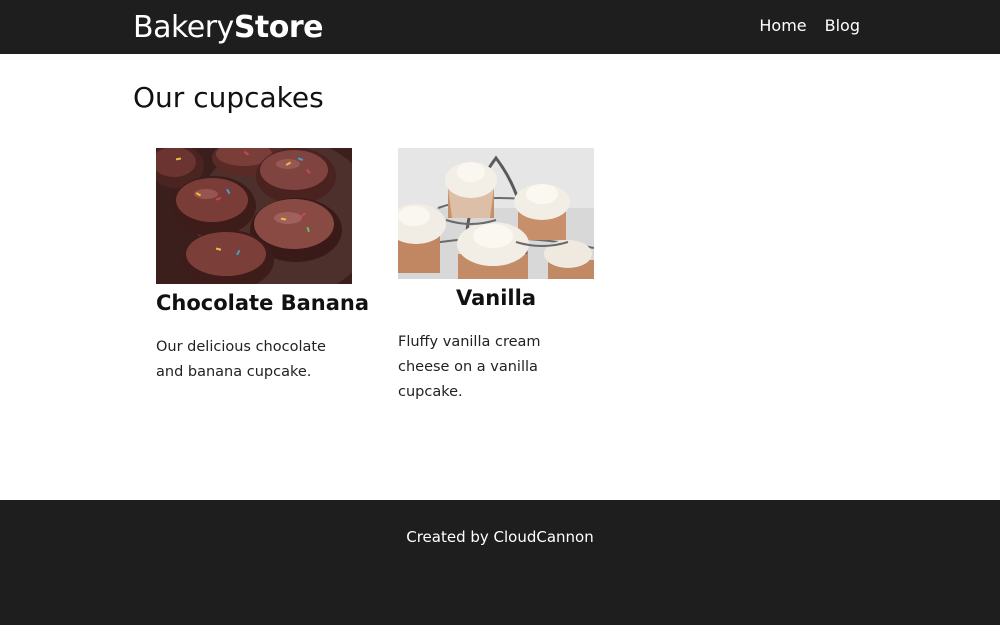  Describe the element at coordinates (842, 26) in the screenshot. I see `nav-link-blog: Blog` at that location.